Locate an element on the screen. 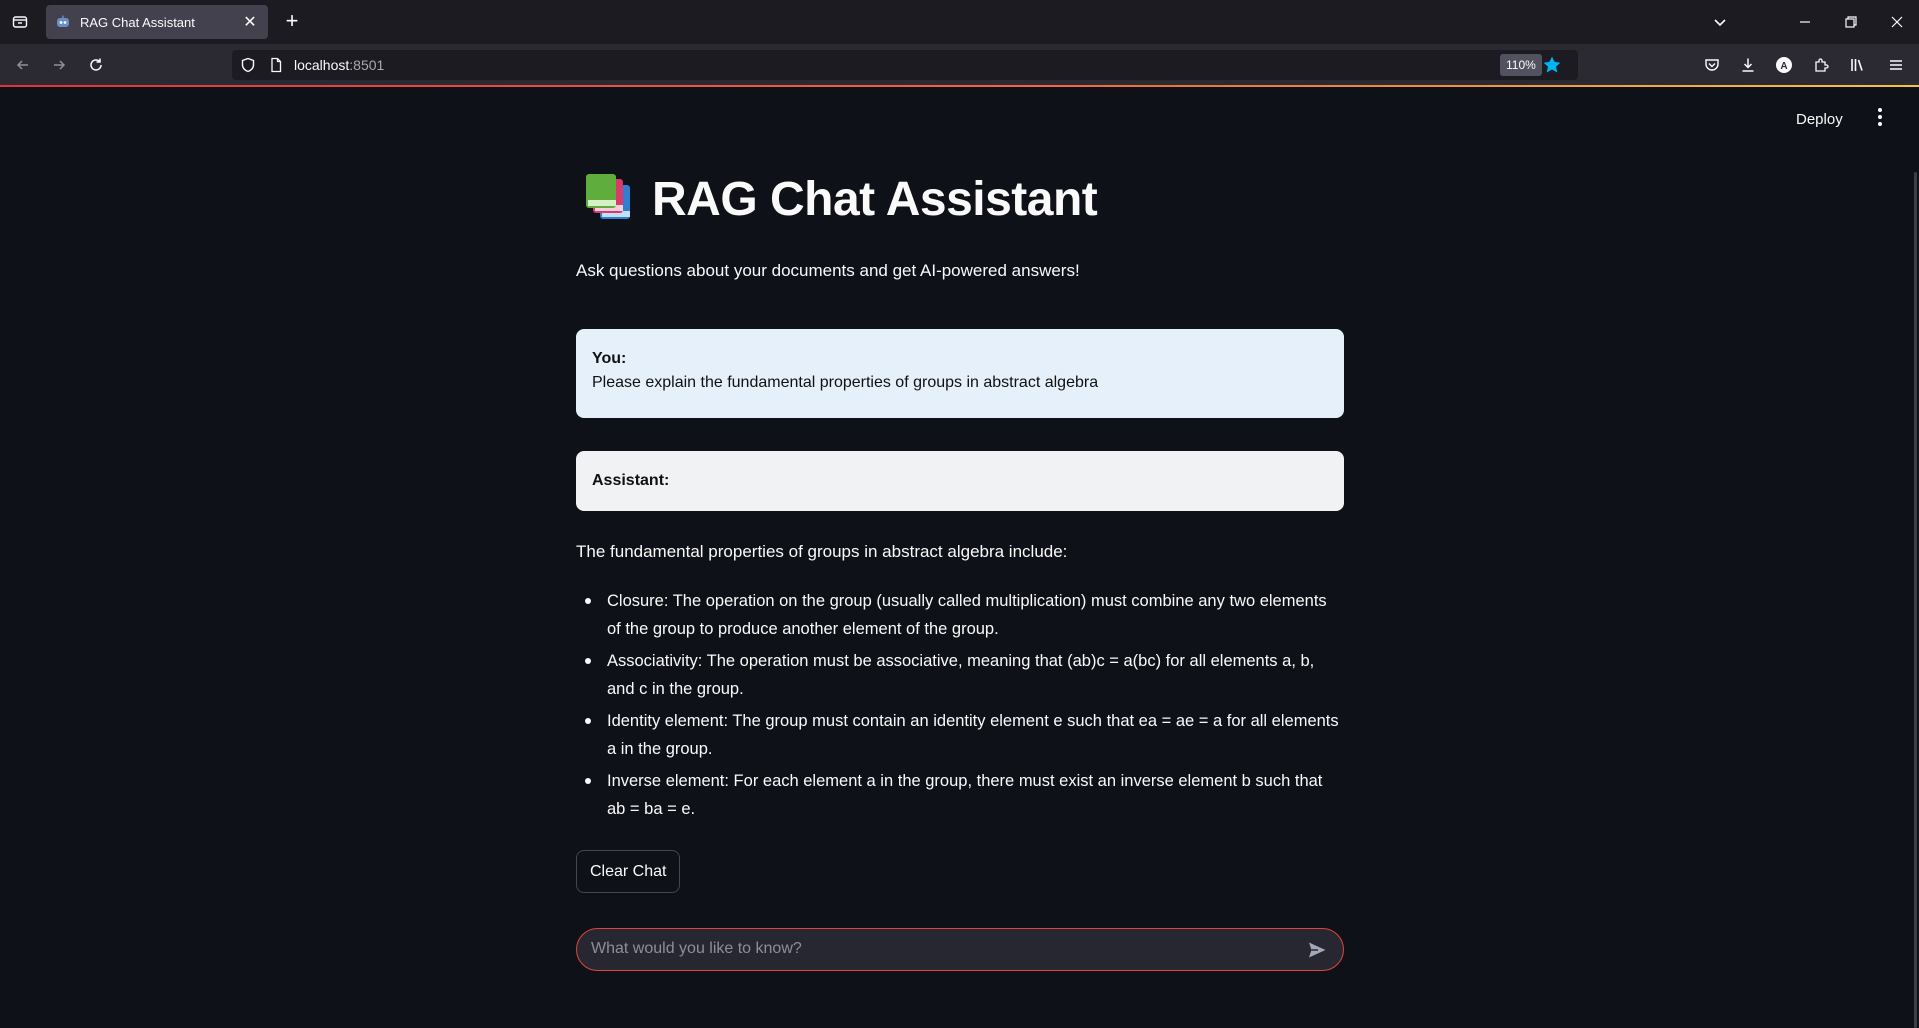 The height and width of the screenshot is (1028, 1919). scrollbar-thumb is located at coordinates (1915, 600).